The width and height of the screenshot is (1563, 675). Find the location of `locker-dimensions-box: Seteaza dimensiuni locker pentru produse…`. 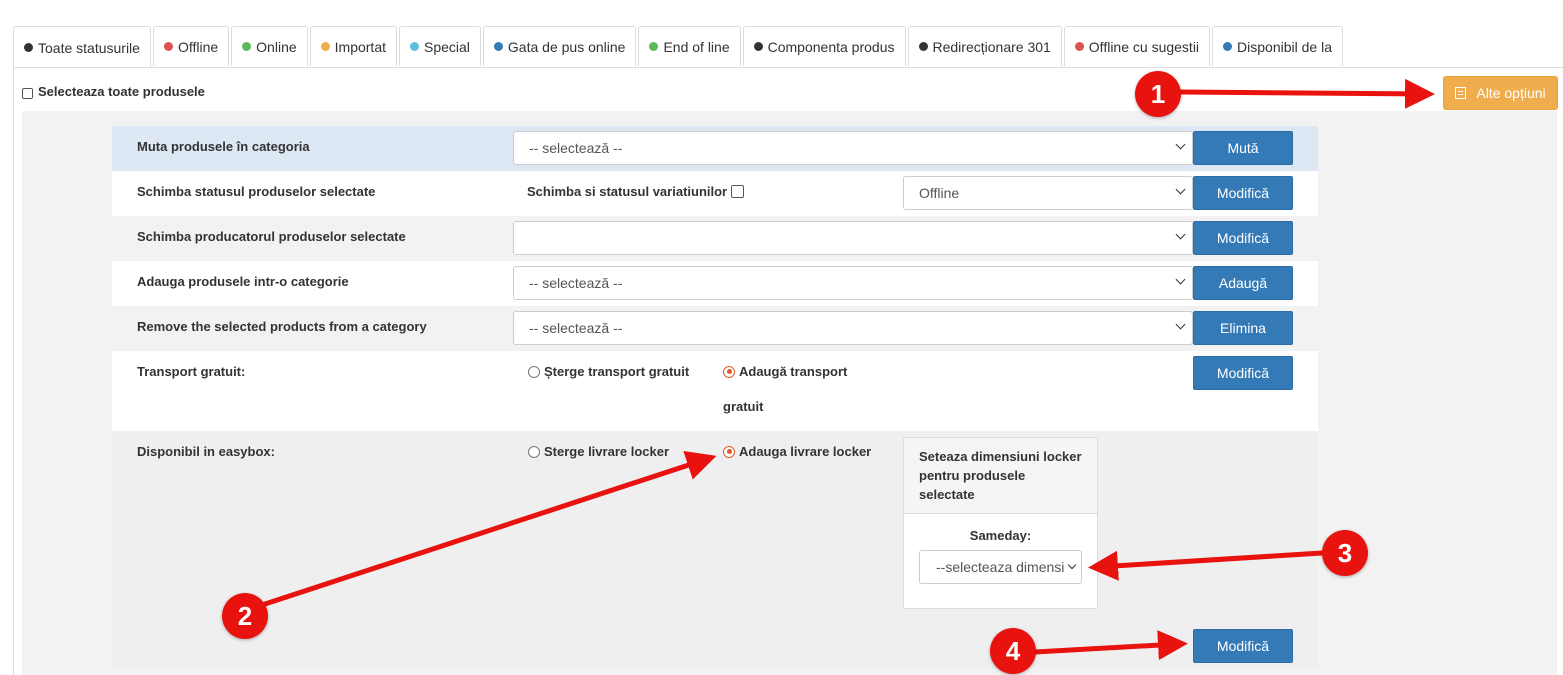

locker-dimensions-box: Seteaza dimensiuni locker pentru produse… is located at coordinates (1000, 523).